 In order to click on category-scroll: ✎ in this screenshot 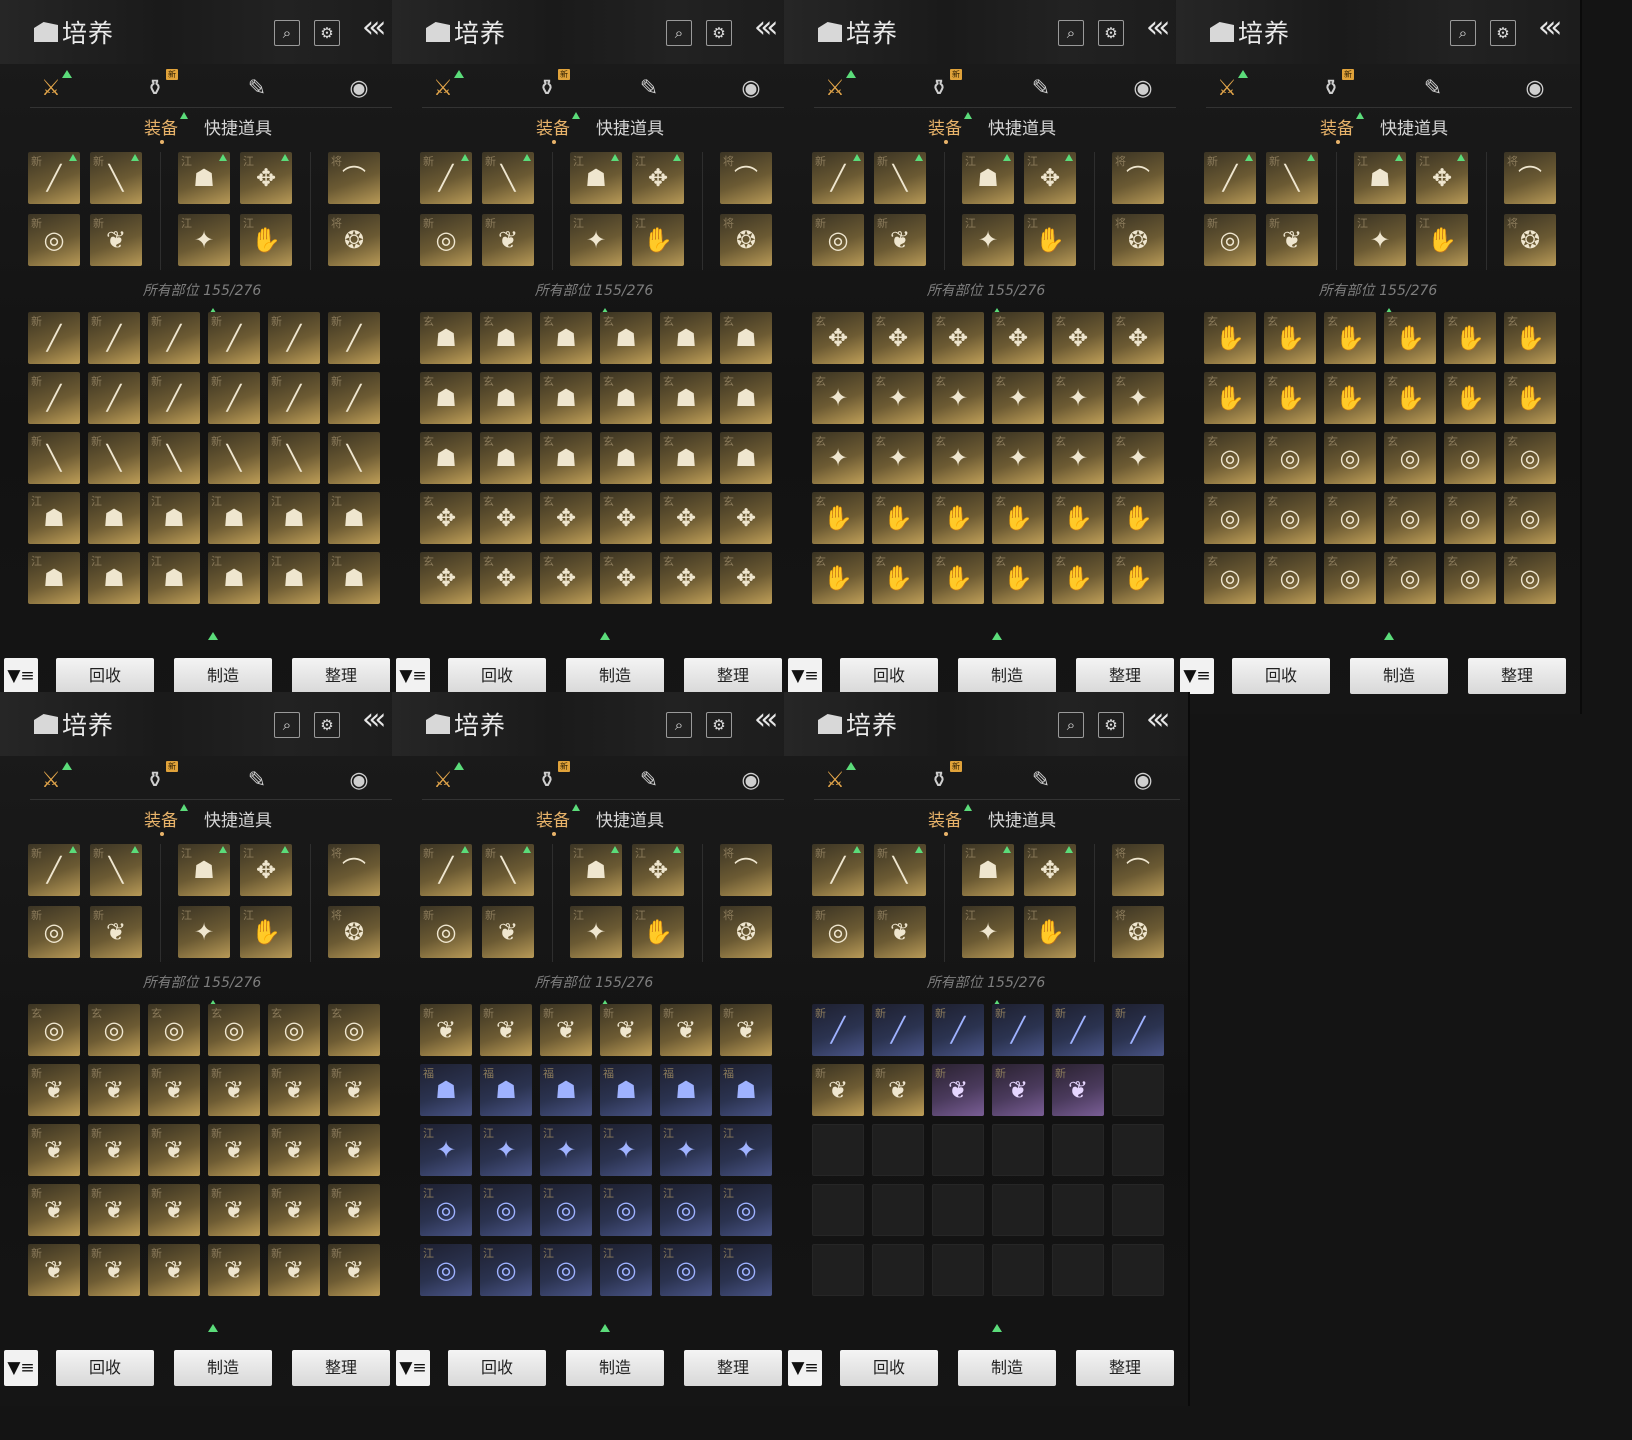, I will do `click(257, 781)`.